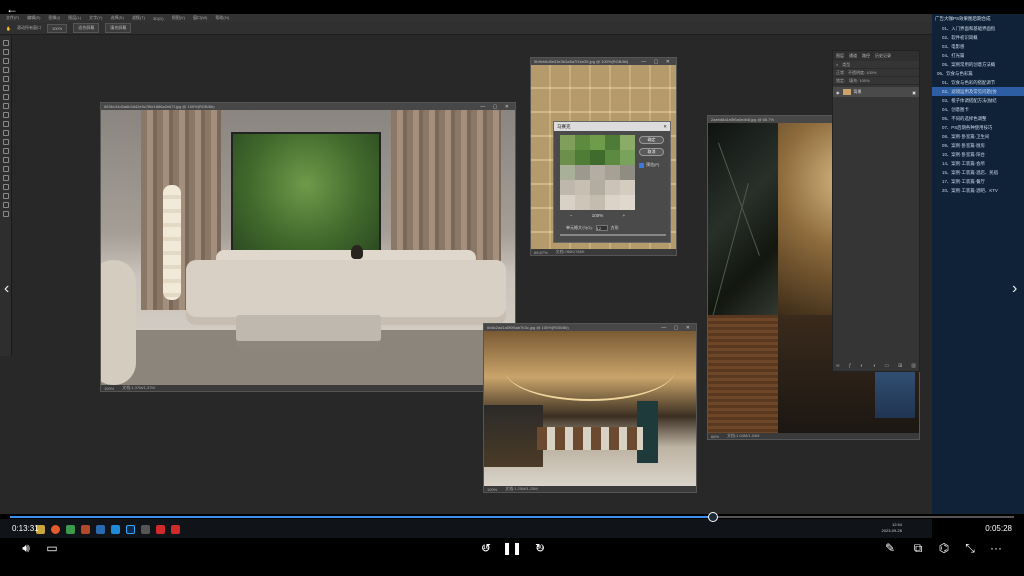  What do you see at coordinates (5, 205) in the screenshot?
I see `hand-tool-icon` at bounding box center [5, 205].